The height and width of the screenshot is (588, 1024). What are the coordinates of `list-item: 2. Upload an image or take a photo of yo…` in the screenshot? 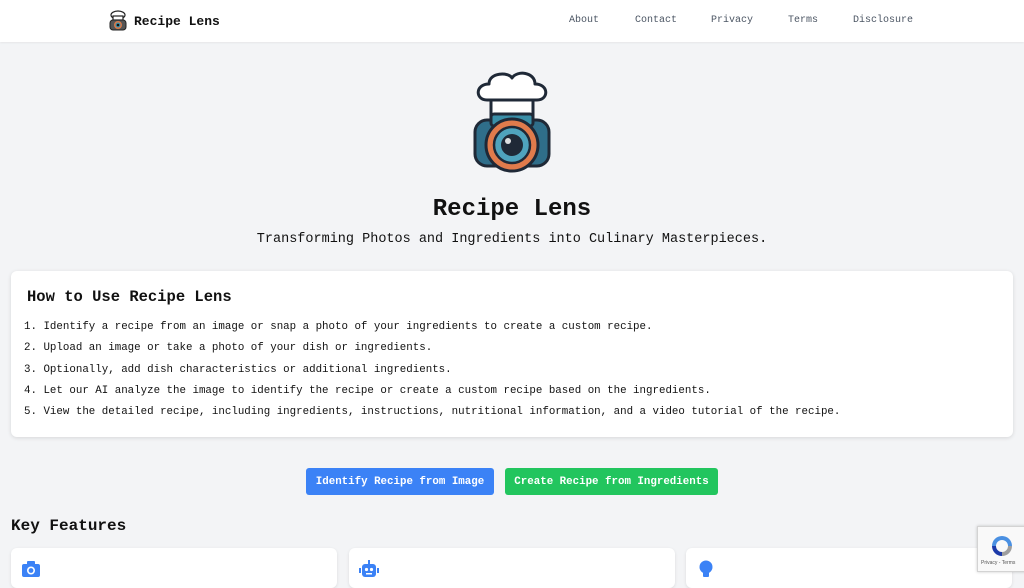 It's located at (228, 348).